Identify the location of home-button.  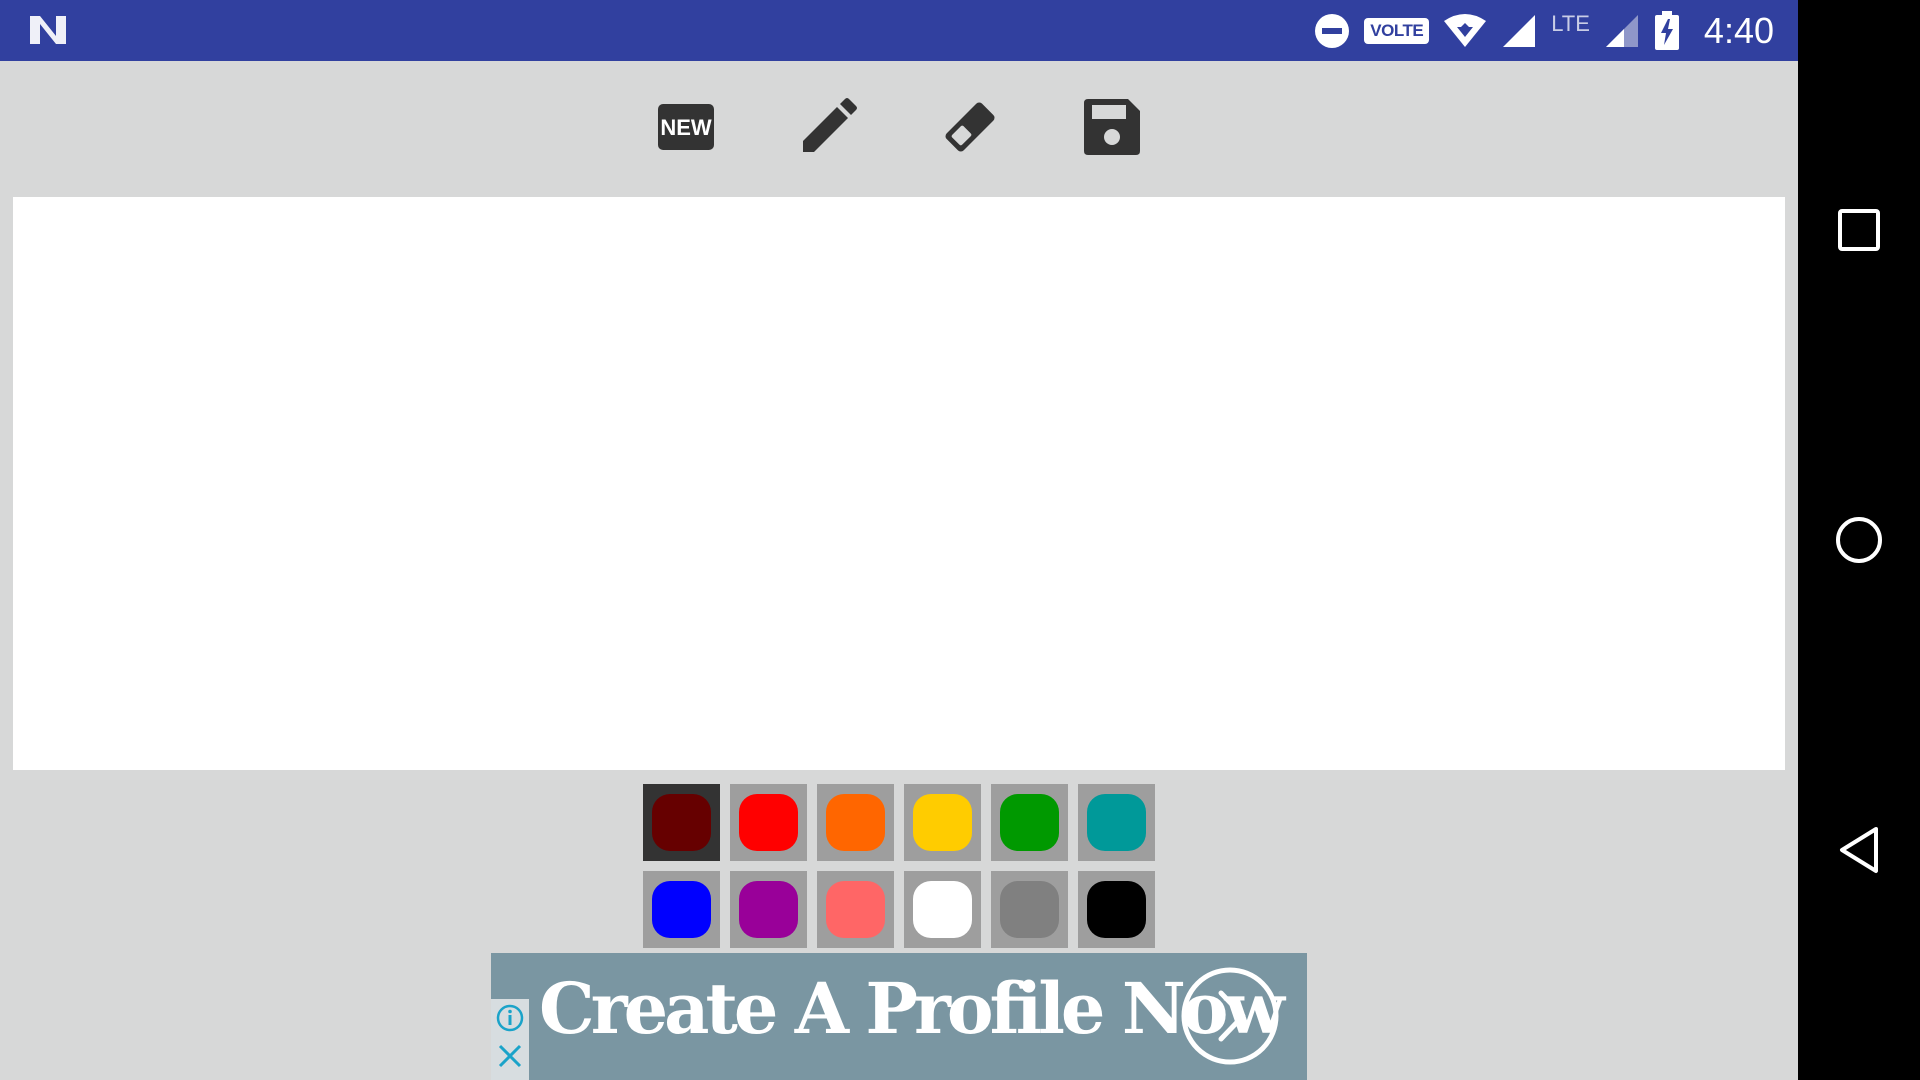
(1859, 540).